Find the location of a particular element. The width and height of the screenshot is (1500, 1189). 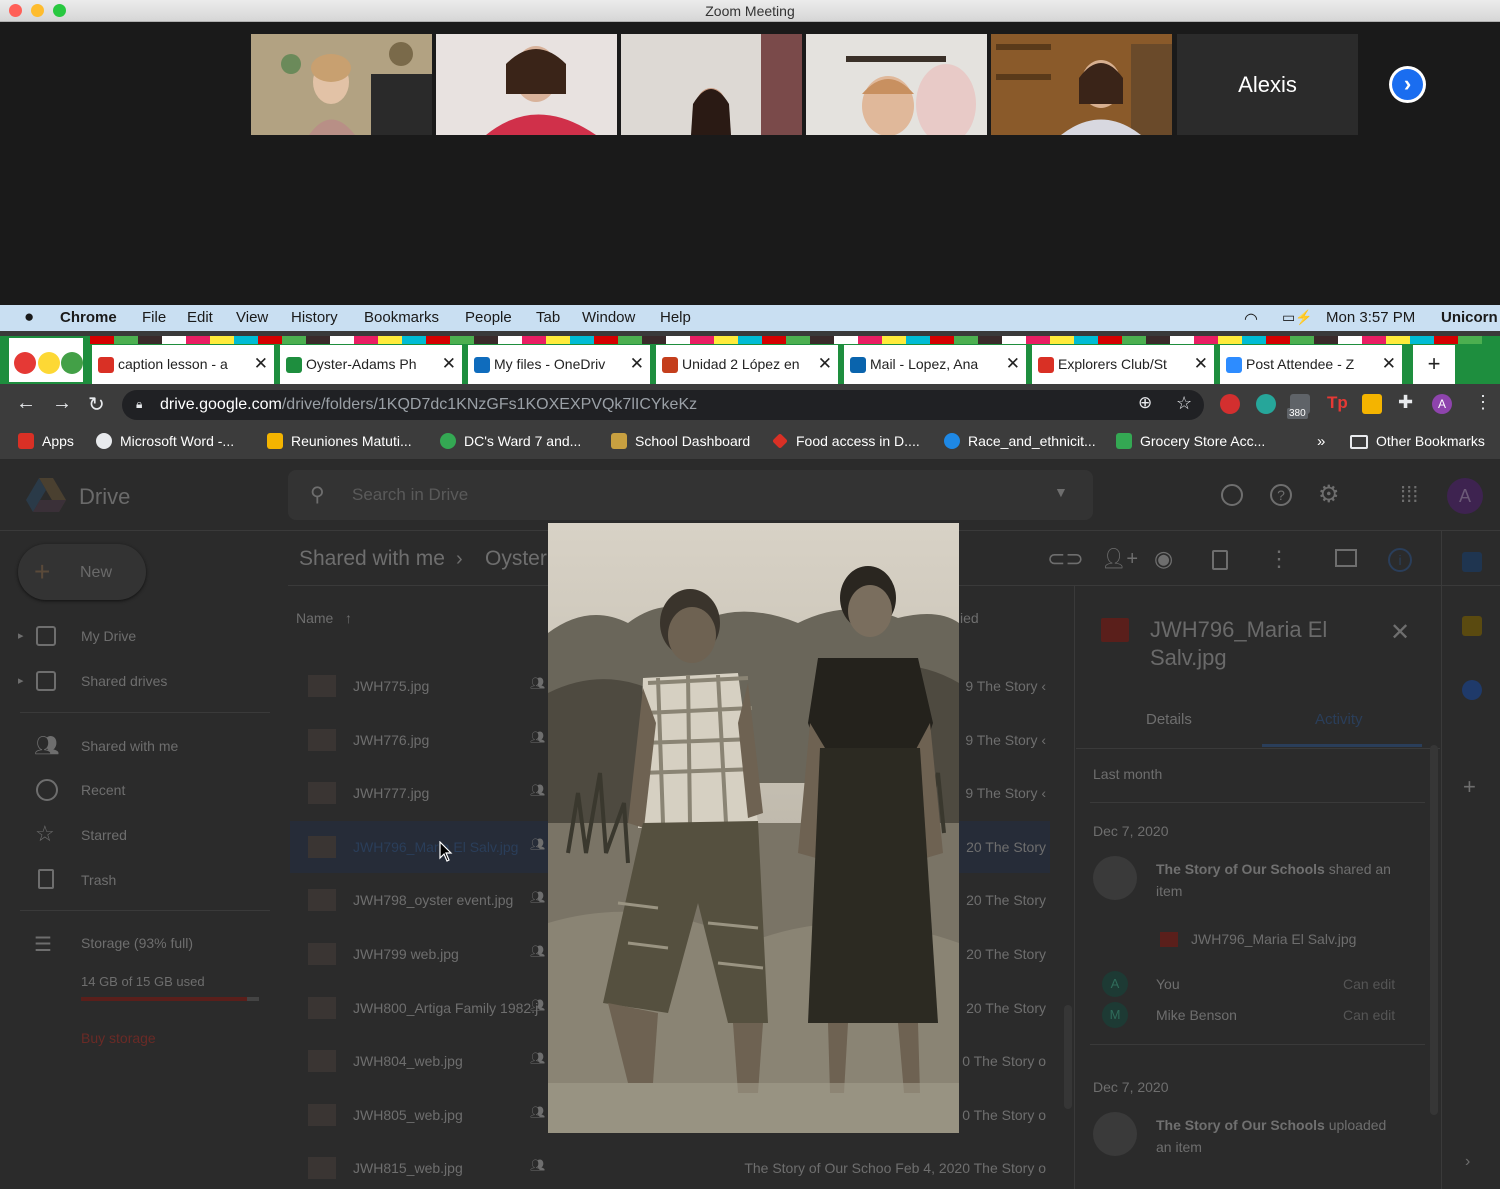

bookmark-star-icon: ☆ is located at coordinates (1184, 403).